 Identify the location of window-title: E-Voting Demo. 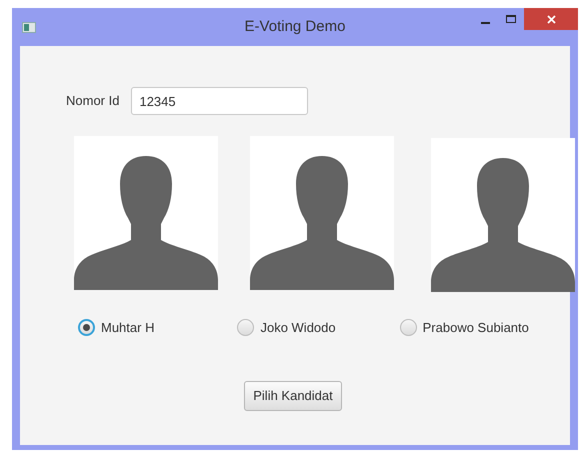
(295, 26).